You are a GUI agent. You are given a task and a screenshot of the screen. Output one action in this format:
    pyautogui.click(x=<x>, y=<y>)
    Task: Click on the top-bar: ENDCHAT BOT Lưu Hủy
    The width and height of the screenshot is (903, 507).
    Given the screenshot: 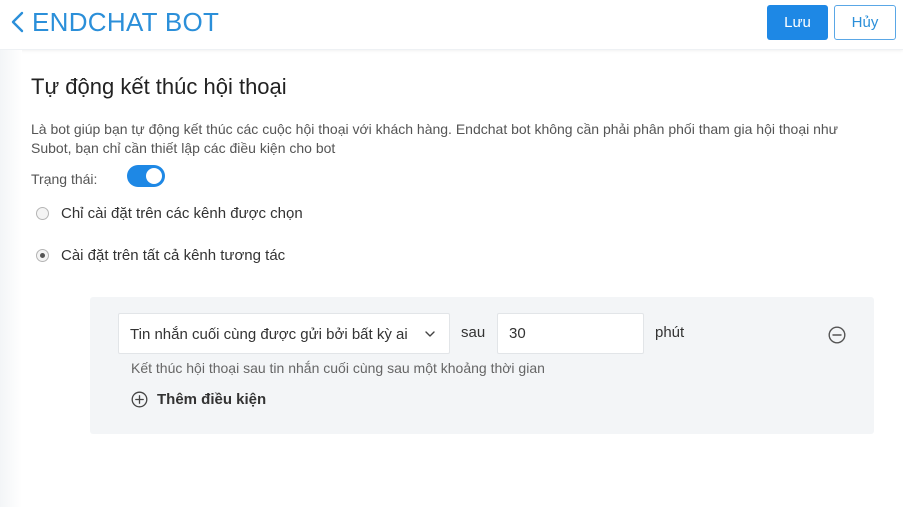 What is the action you would take?
    pyautogui.click(x=451, y=25)
    